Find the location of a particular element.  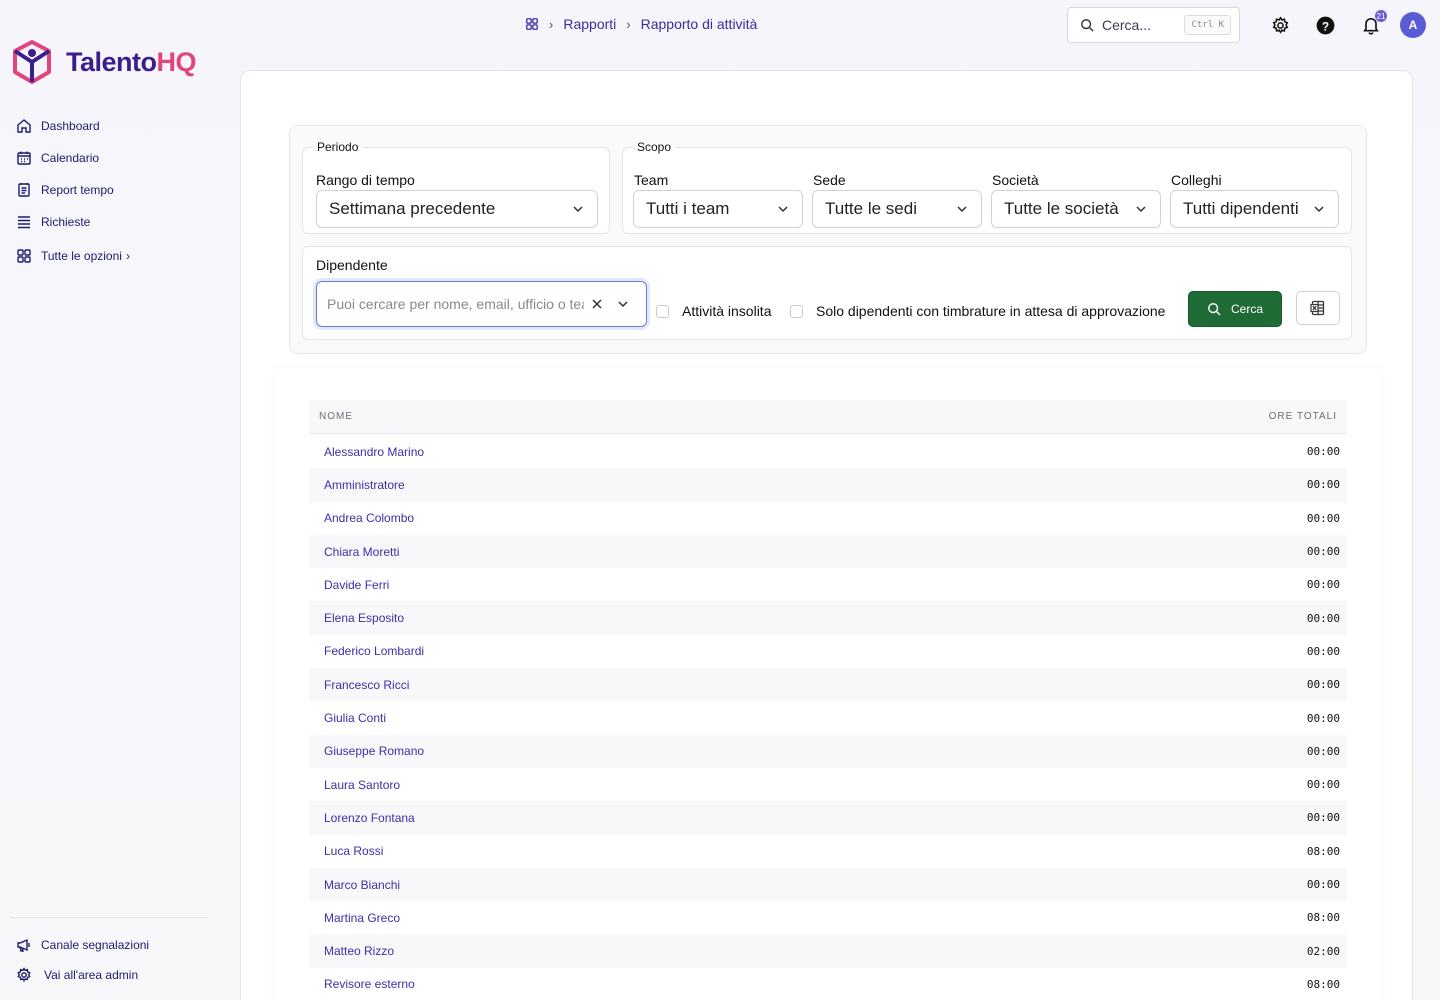

settings-button is located at coordinates (1280, 25).